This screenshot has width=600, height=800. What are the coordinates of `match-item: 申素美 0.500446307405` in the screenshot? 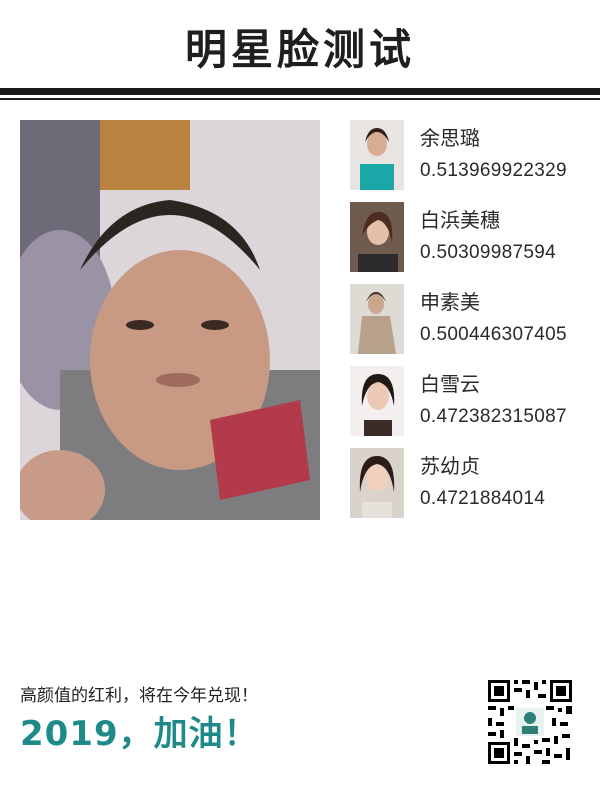 It's located at (470, 325).